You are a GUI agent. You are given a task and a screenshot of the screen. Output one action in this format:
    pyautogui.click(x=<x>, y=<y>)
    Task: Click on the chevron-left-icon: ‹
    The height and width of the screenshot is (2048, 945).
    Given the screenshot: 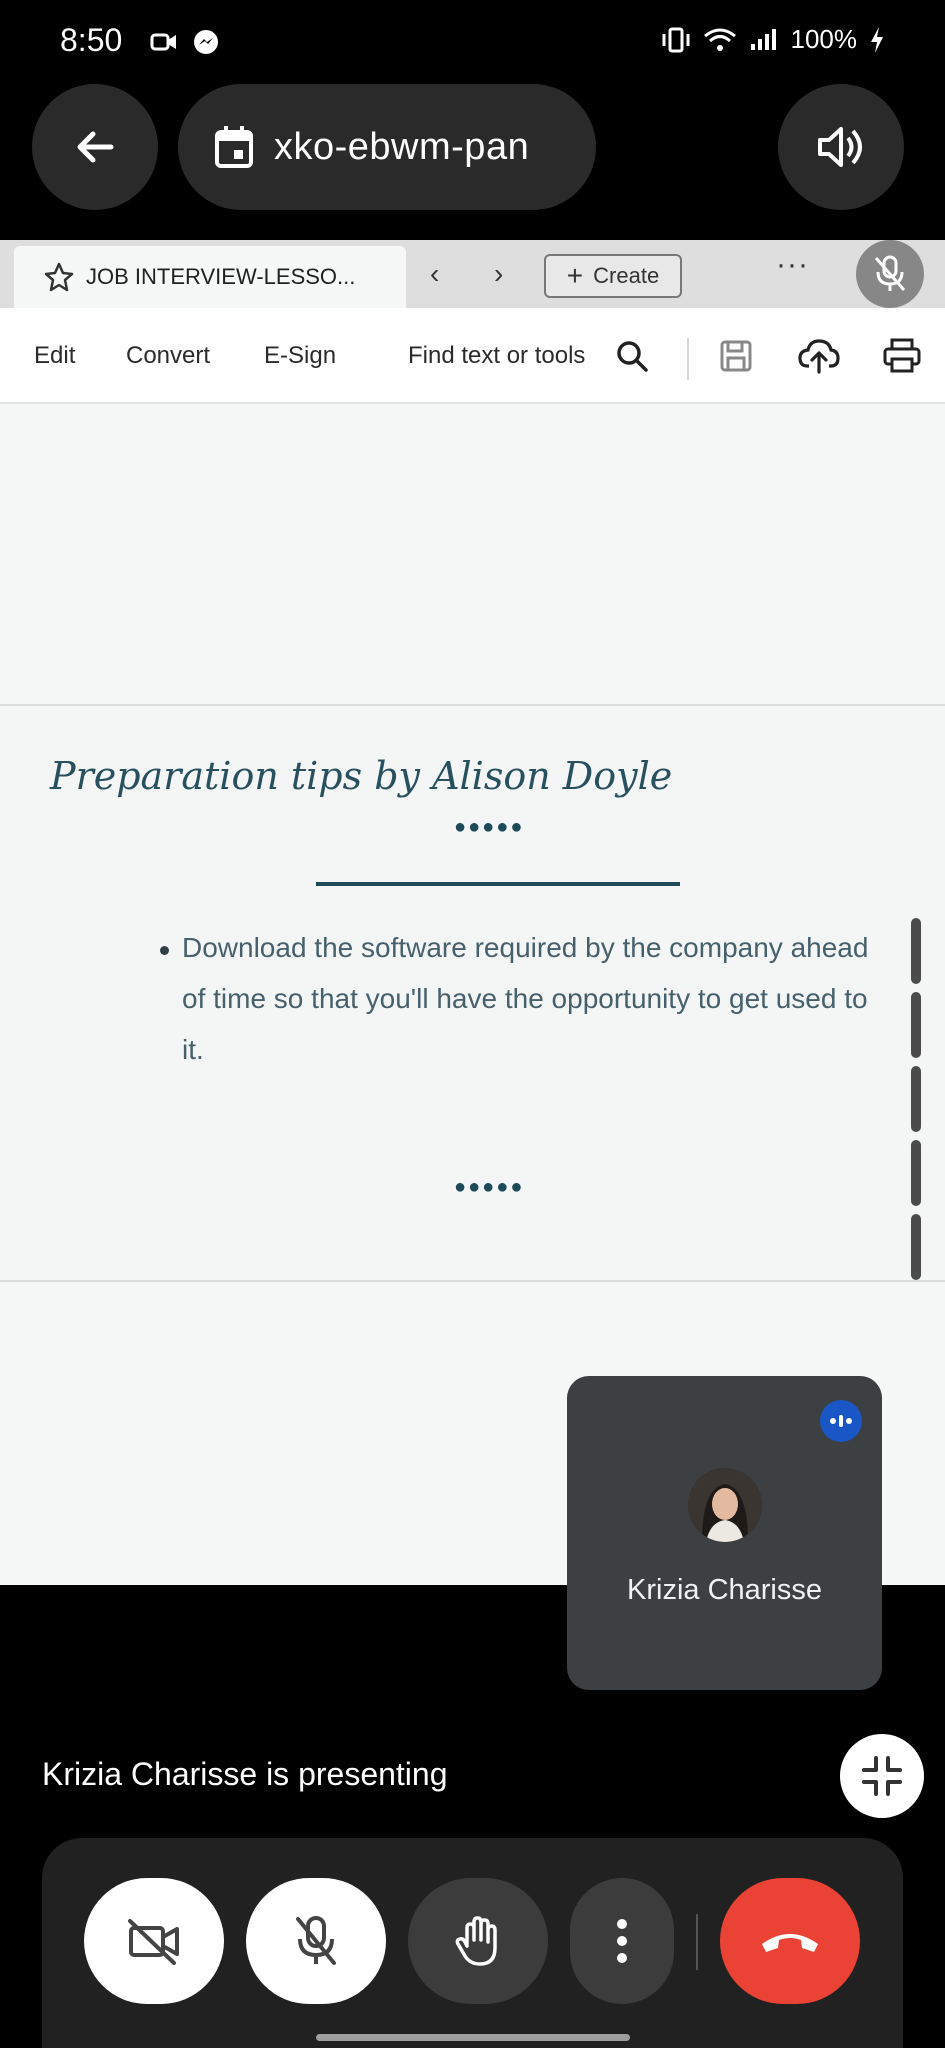 What is the action you would take?
    pyautogui.click(x=434, y=274)
    